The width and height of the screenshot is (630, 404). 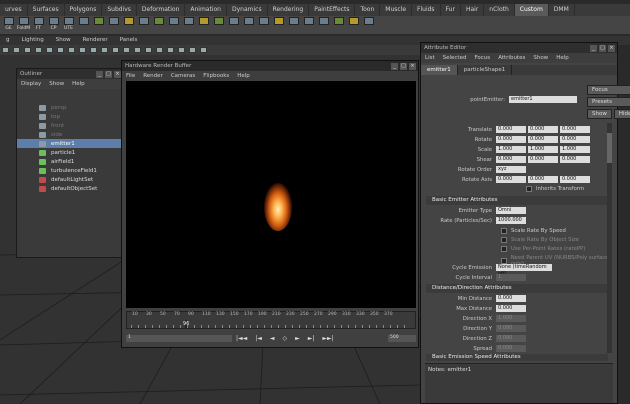 What do you see at coordinates (14, 10) in the screenshot?
I see `shelf-tab-urves: urves` at bounding box center [14, 10].